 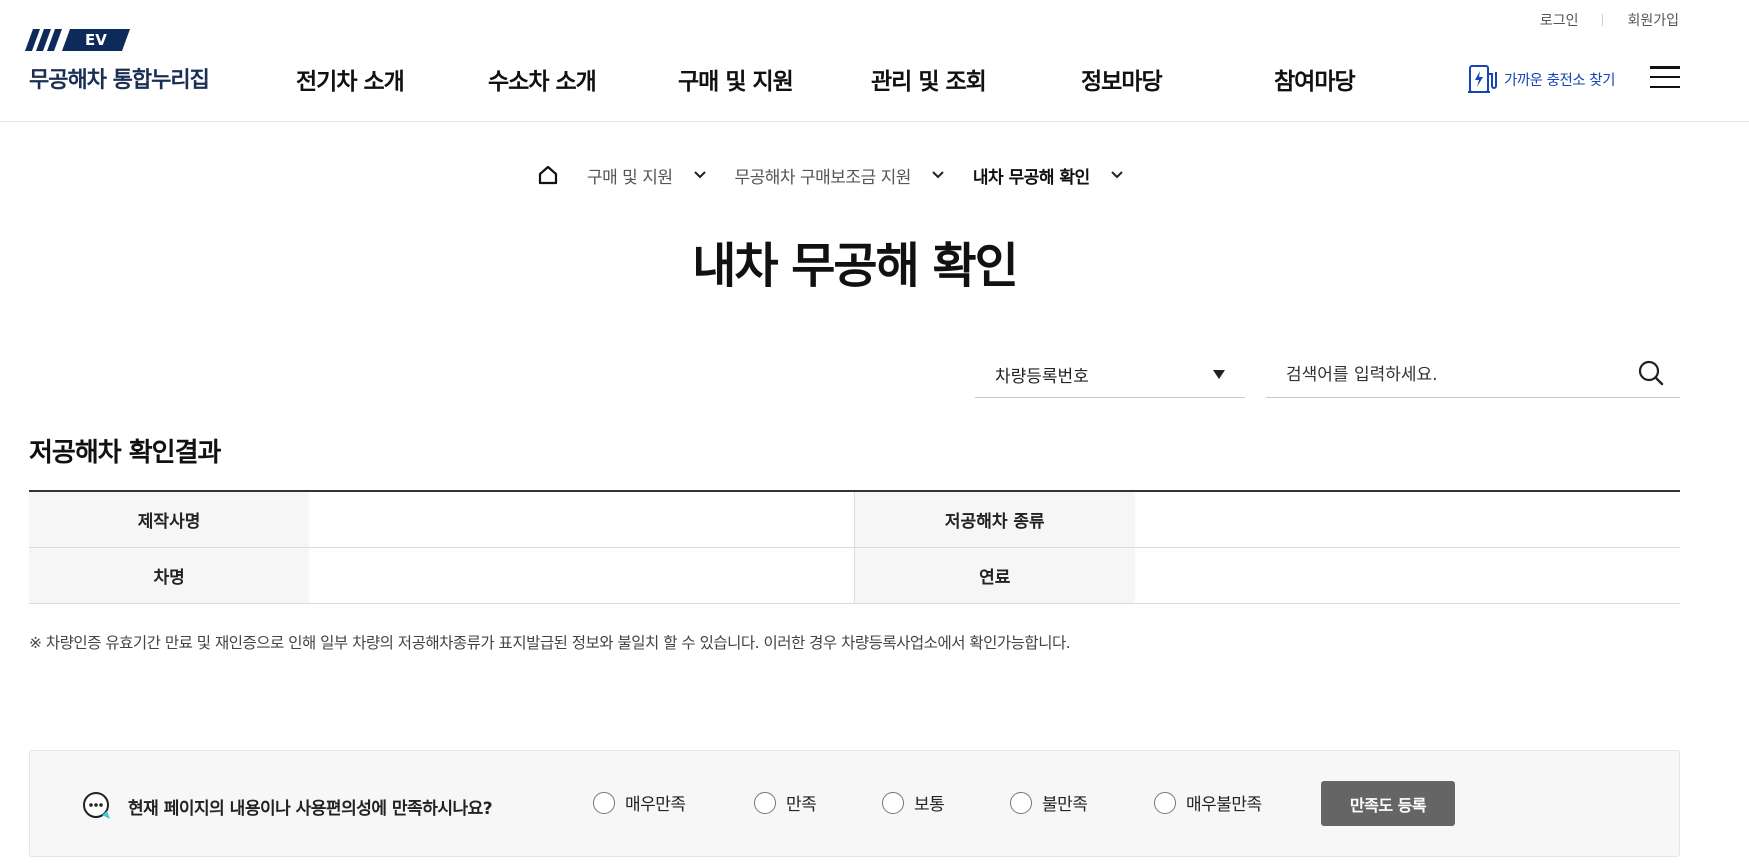 I want to click on breadcrumb-label: 구매 및 지원, so click(x=630, y=177).